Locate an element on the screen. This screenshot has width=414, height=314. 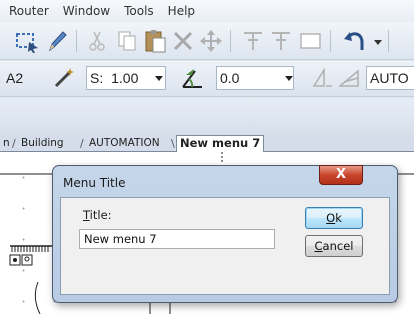
cut-icon is located at coordinates (97, 41).